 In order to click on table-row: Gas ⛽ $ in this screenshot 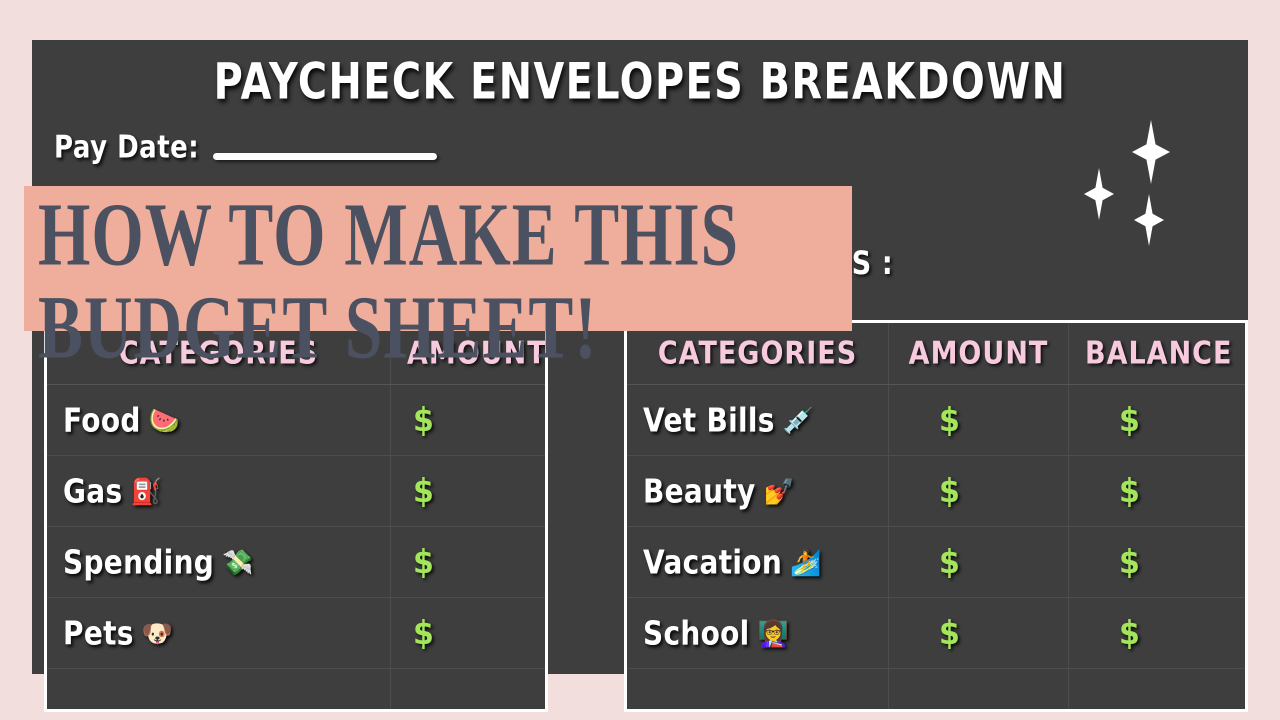, I will do `click(296, 491)`.